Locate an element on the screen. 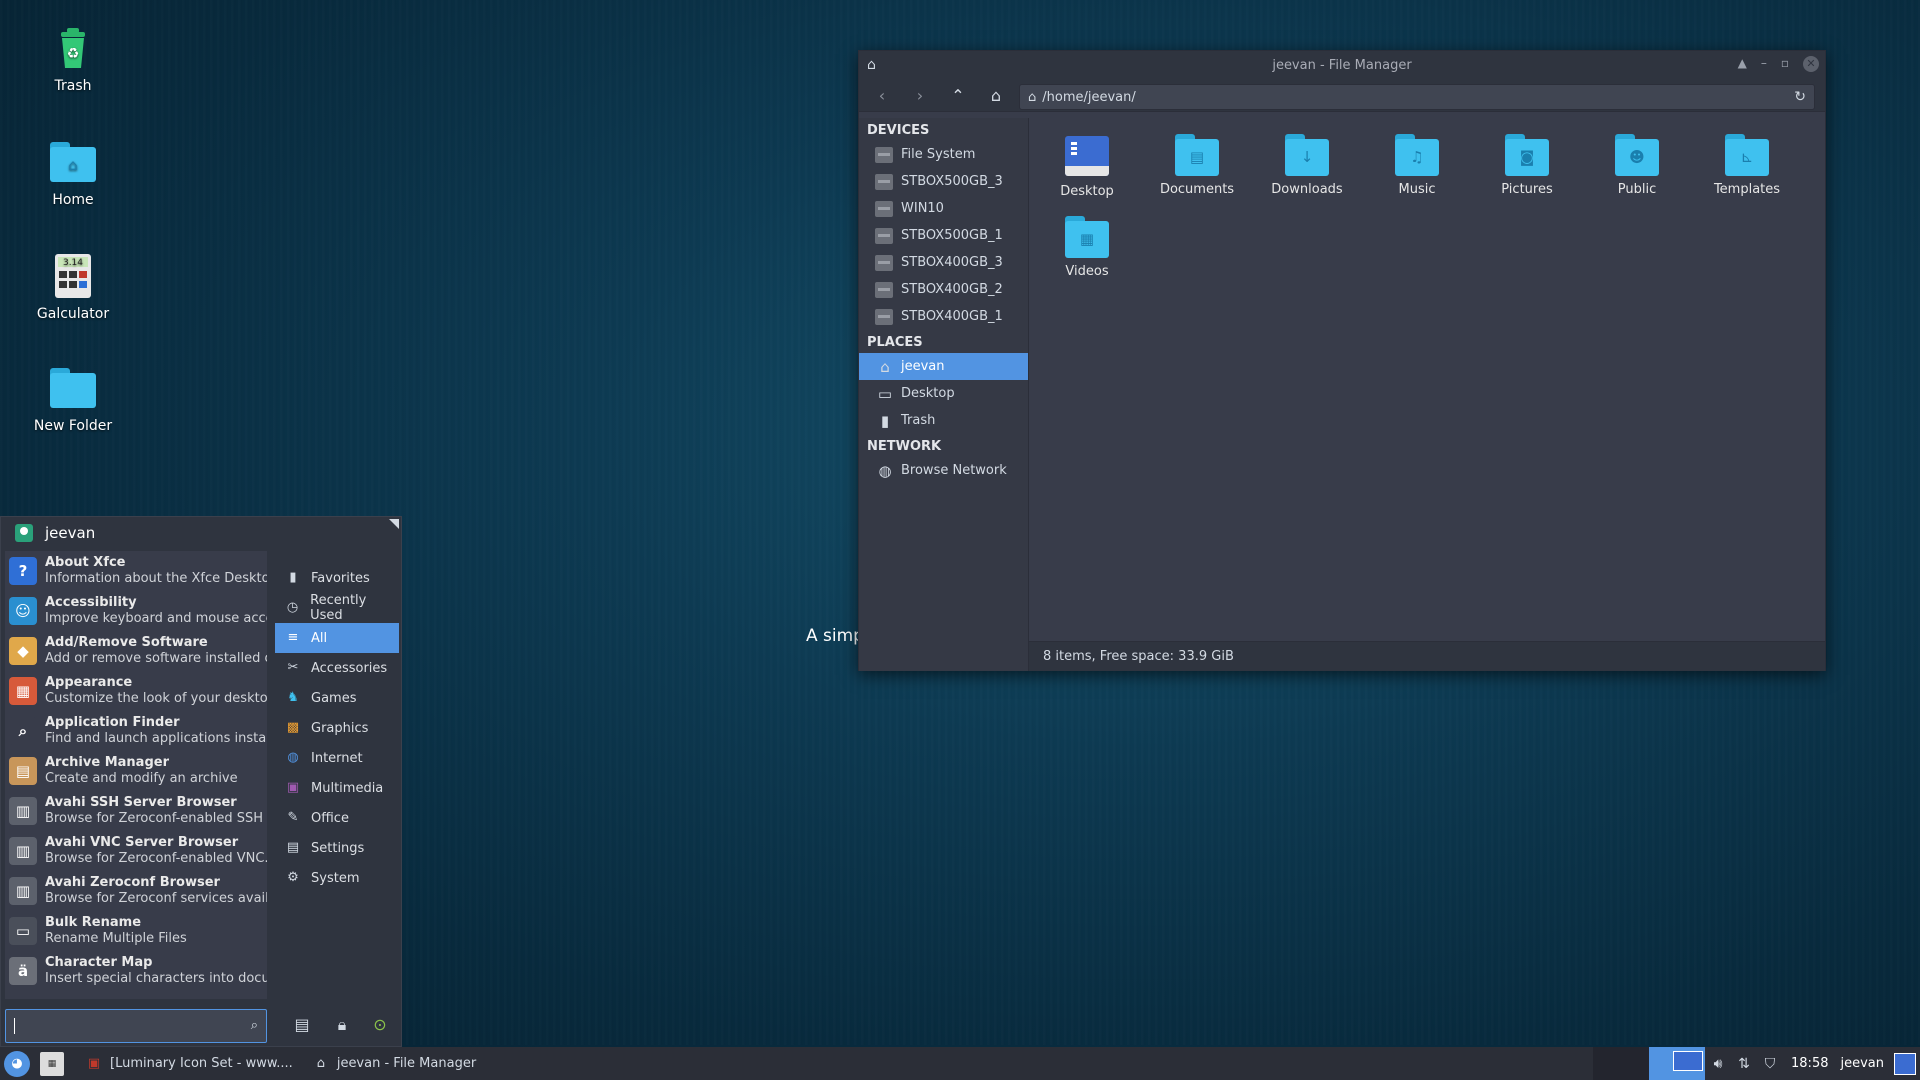 The image size is (1920, 1080). category-multimedia: ▣ Multimedia is located at coordinates (337, 788).